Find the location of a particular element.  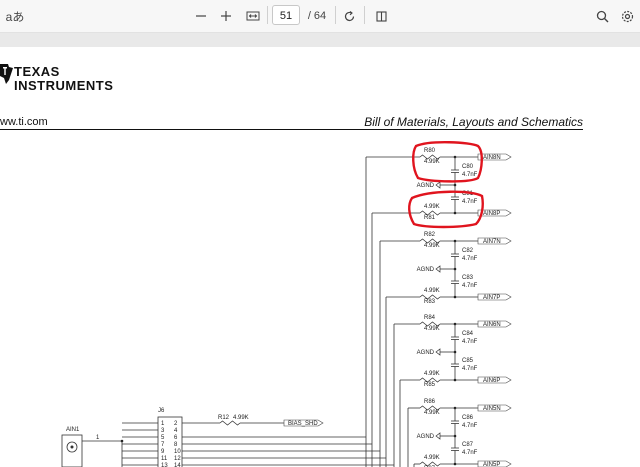

resistor-ref: R84 is located at coordinates (430, 318).